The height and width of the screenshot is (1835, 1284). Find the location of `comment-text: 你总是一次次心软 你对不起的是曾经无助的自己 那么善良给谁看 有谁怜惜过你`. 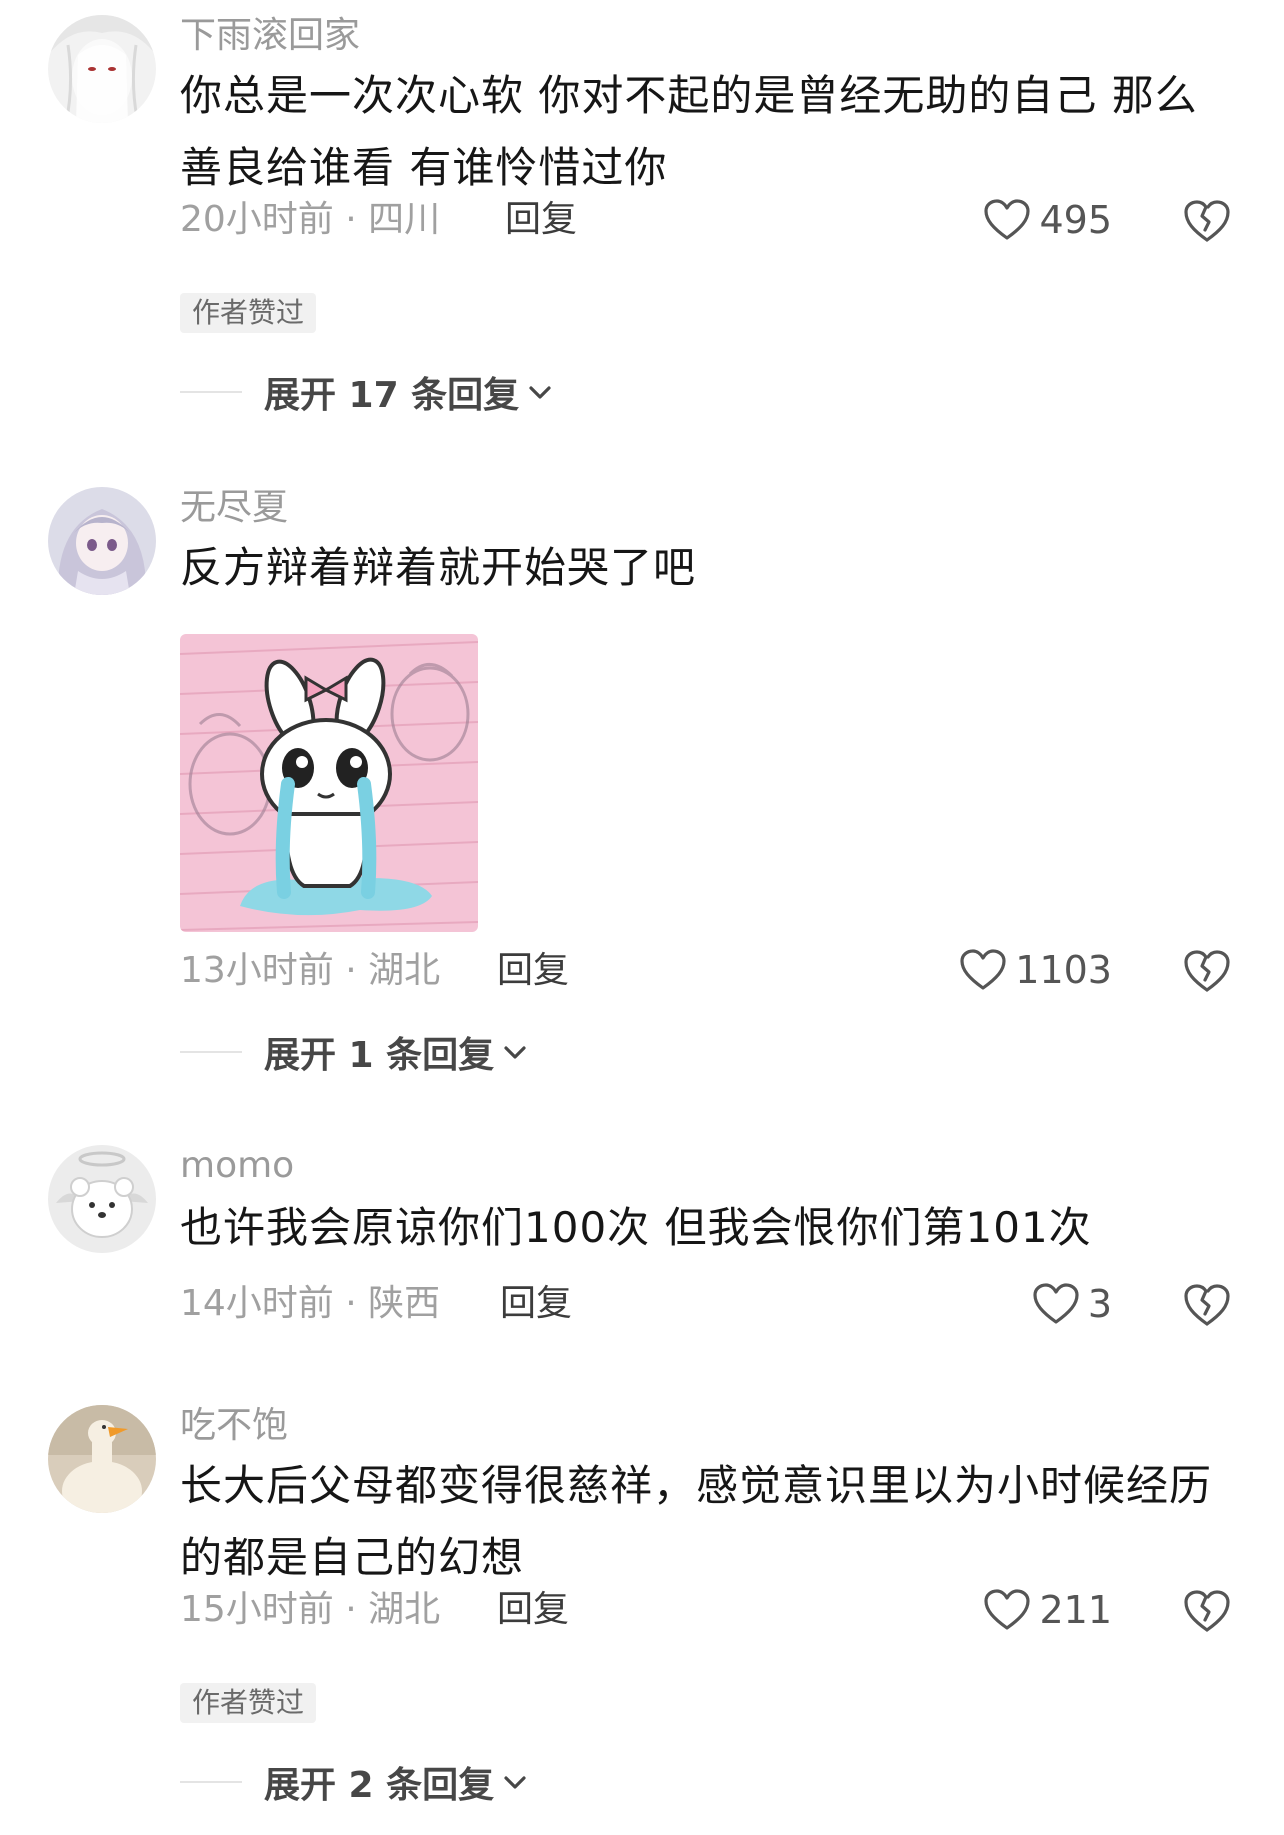

comment-text: 你总是一次次心软 你对不起的是曾经无助的自己 那么善良给谁看 有谁怜惜过你 is located at coordinates (689, 131).